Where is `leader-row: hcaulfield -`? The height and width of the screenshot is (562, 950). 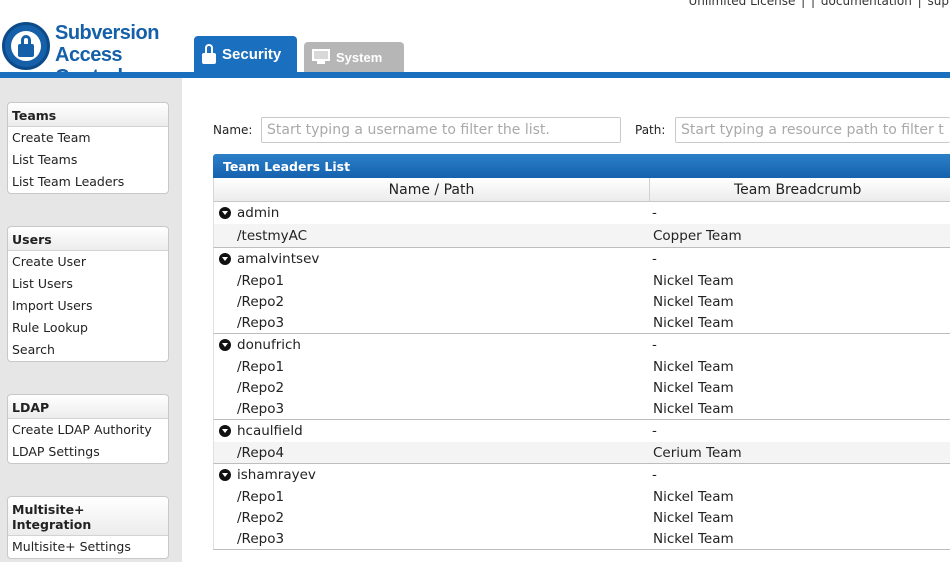
leader-row: hcaulfield - is located at coordinates (582, 431).